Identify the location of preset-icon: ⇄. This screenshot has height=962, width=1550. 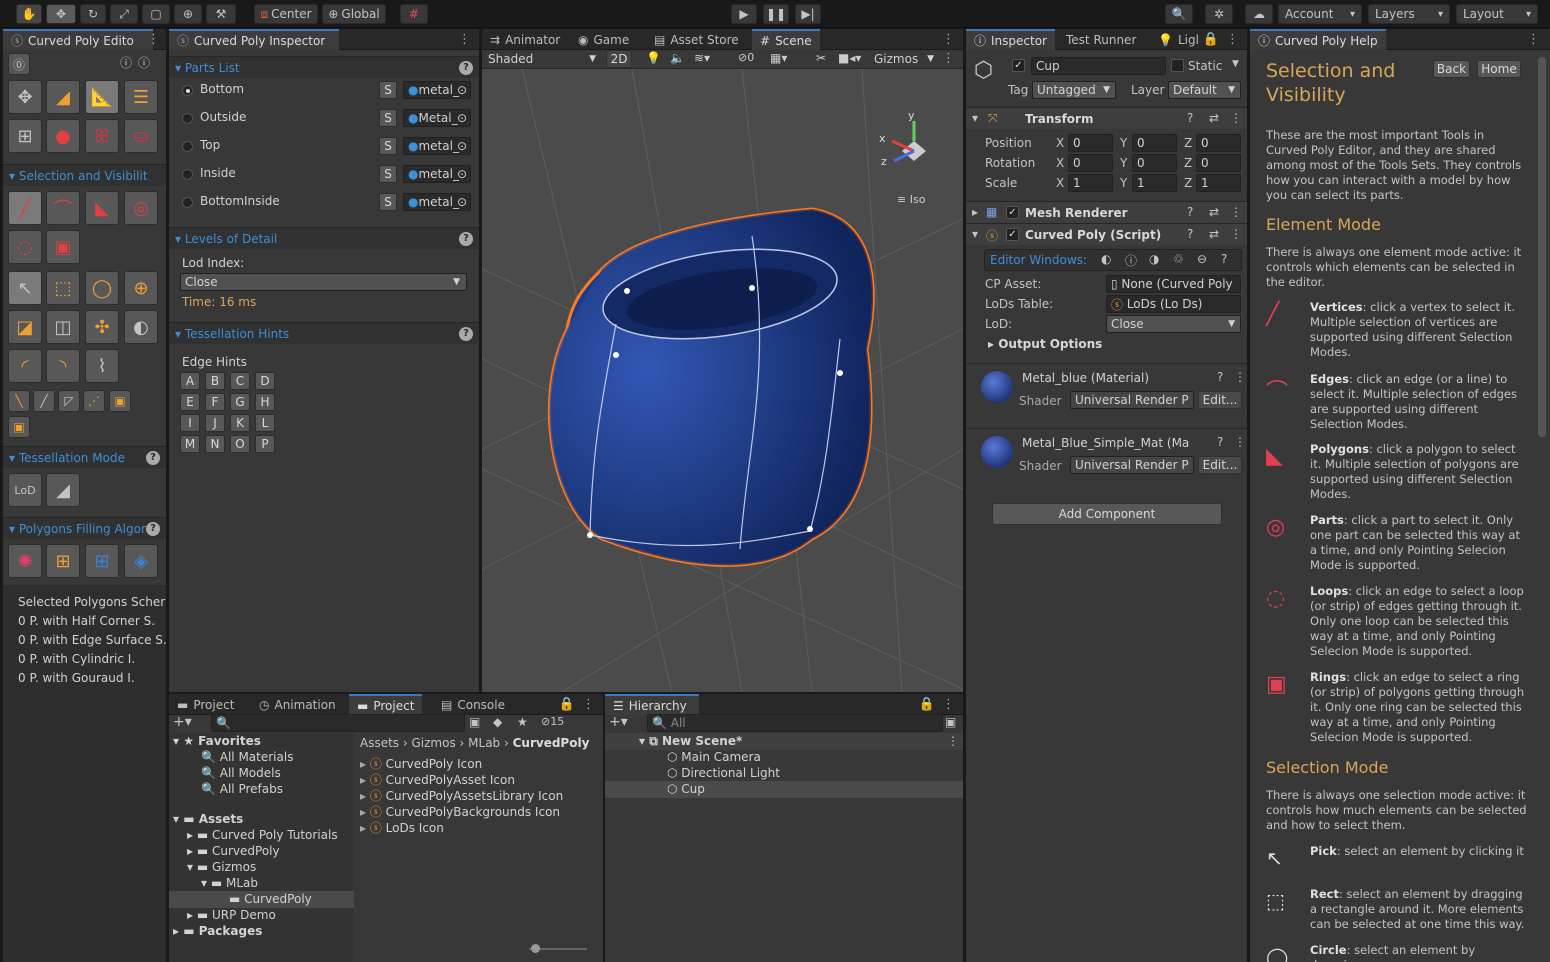
(1214, 212).